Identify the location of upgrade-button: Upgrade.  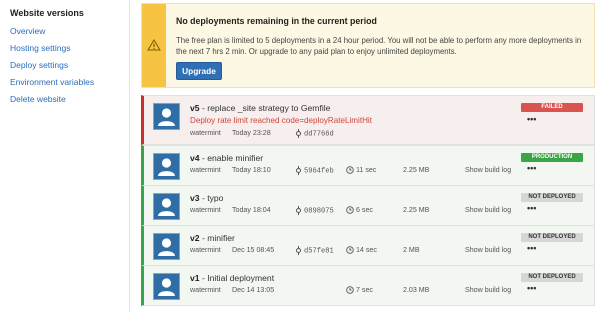
(199, 71).